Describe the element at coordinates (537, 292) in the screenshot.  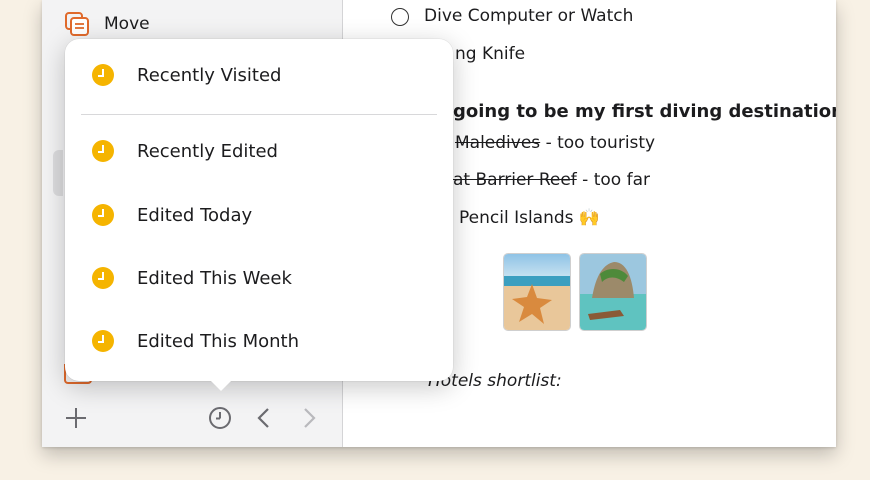
I see `starfish-beach-image` at that location.